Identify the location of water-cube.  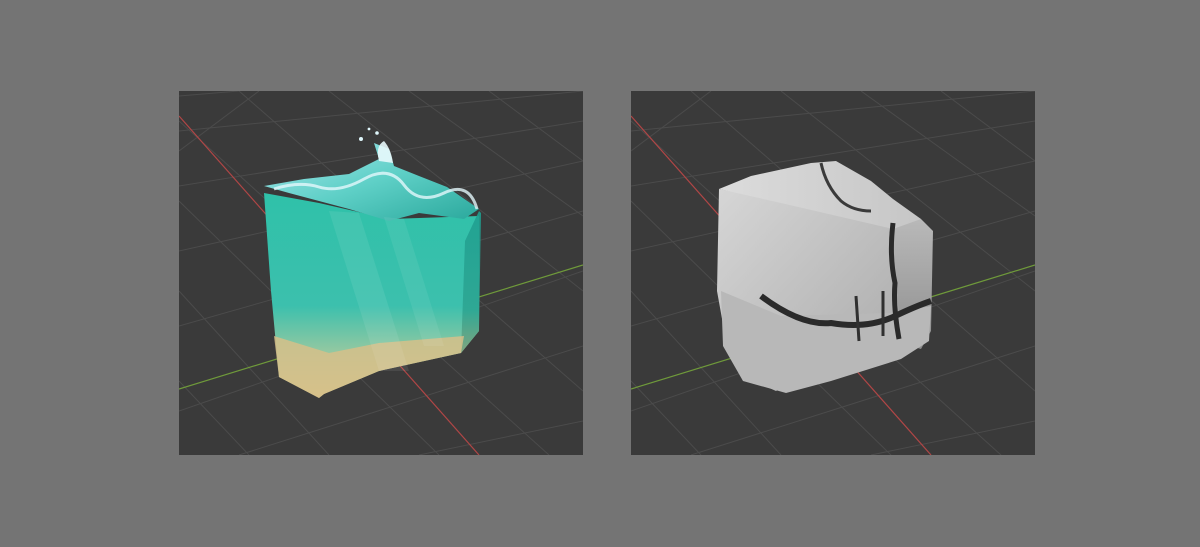
(372, 262).